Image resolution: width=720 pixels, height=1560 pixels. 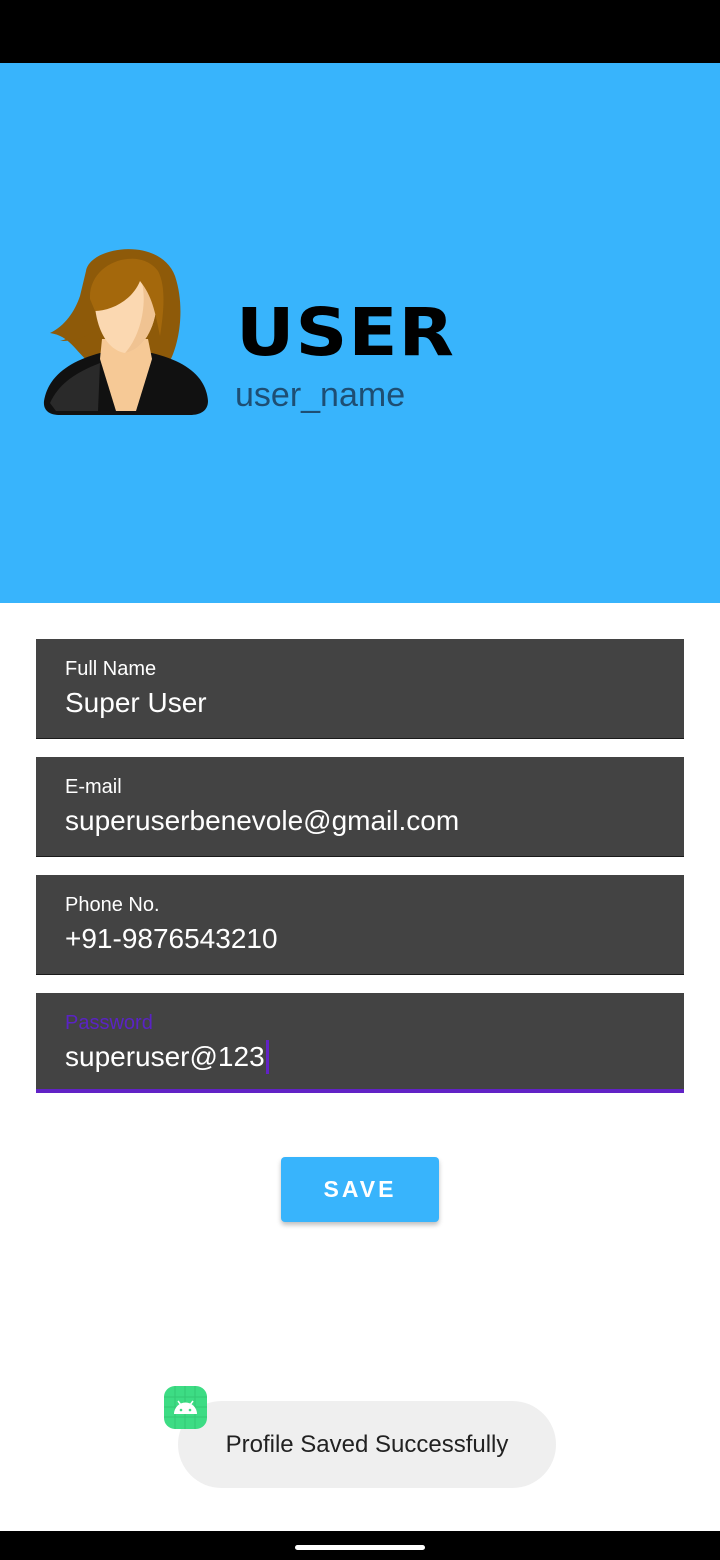 I want to click on text-cursor, so click(x=267, y=1057).